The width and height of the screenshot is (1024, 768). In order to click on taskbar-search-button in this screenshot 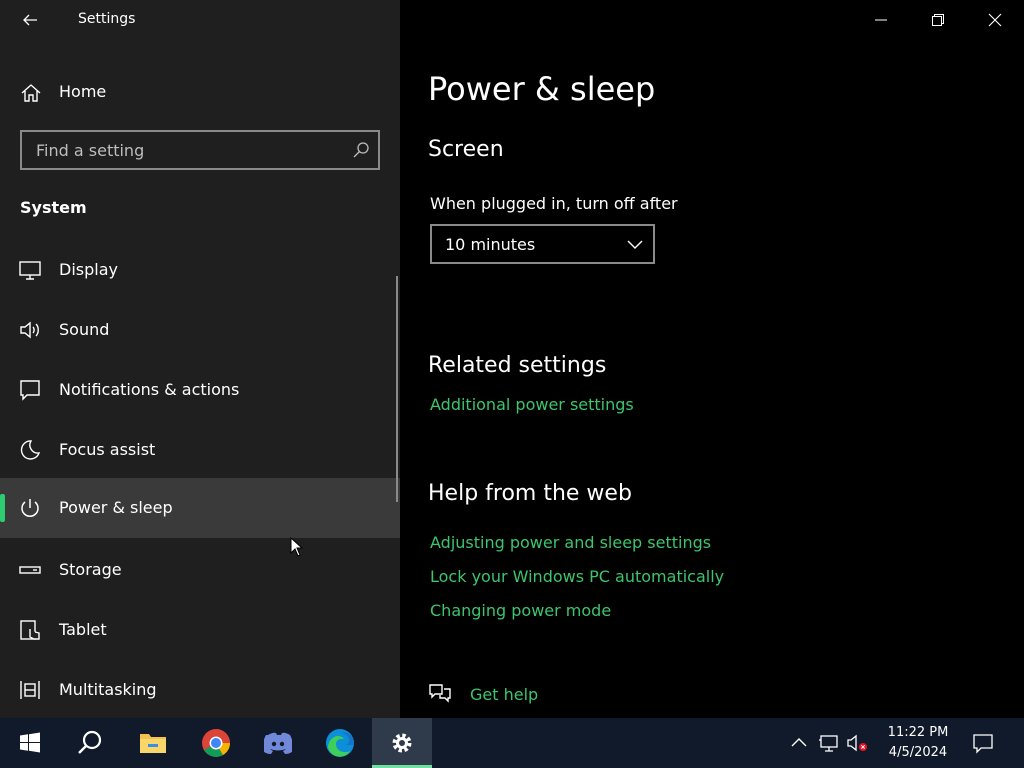, I will do `click(90, 743)`.